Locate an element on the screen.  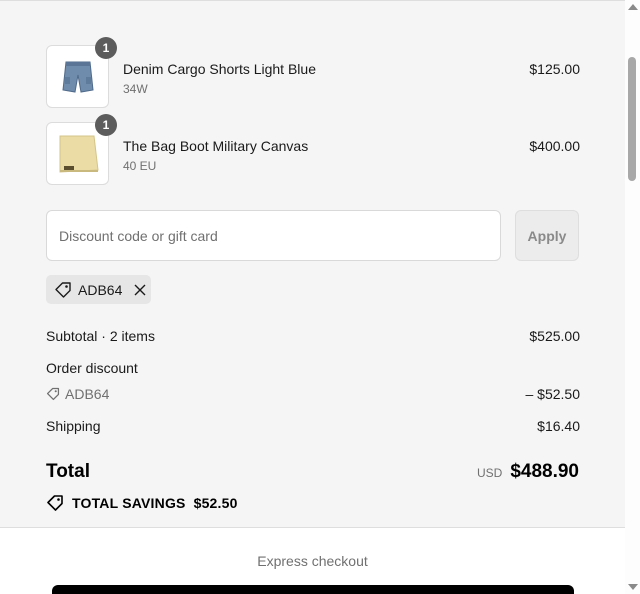
discount-code-input is located at coordinates (273, 235).